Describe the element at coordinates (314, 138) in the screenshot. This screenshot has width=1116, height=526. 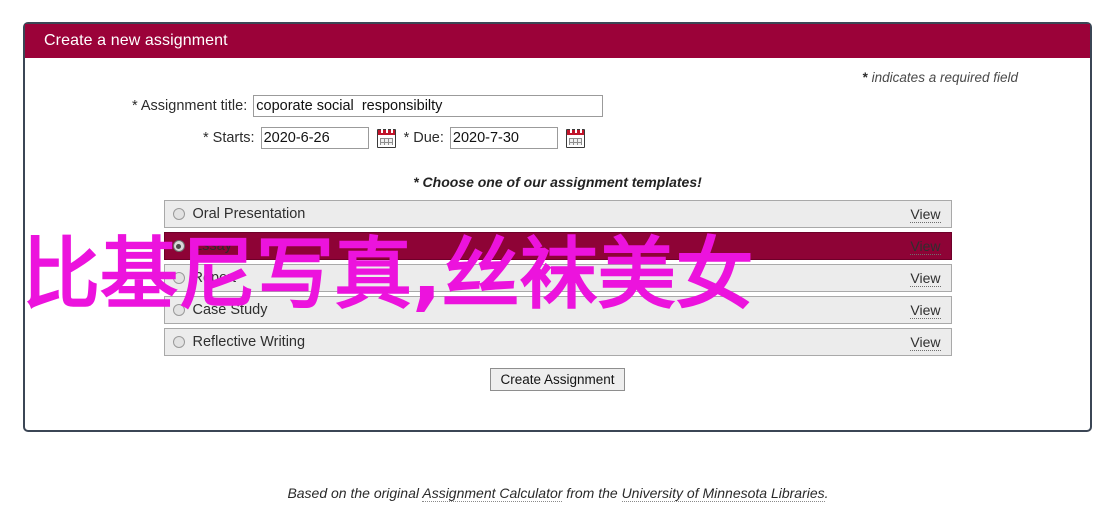
I see `starts-date-input` at that location.